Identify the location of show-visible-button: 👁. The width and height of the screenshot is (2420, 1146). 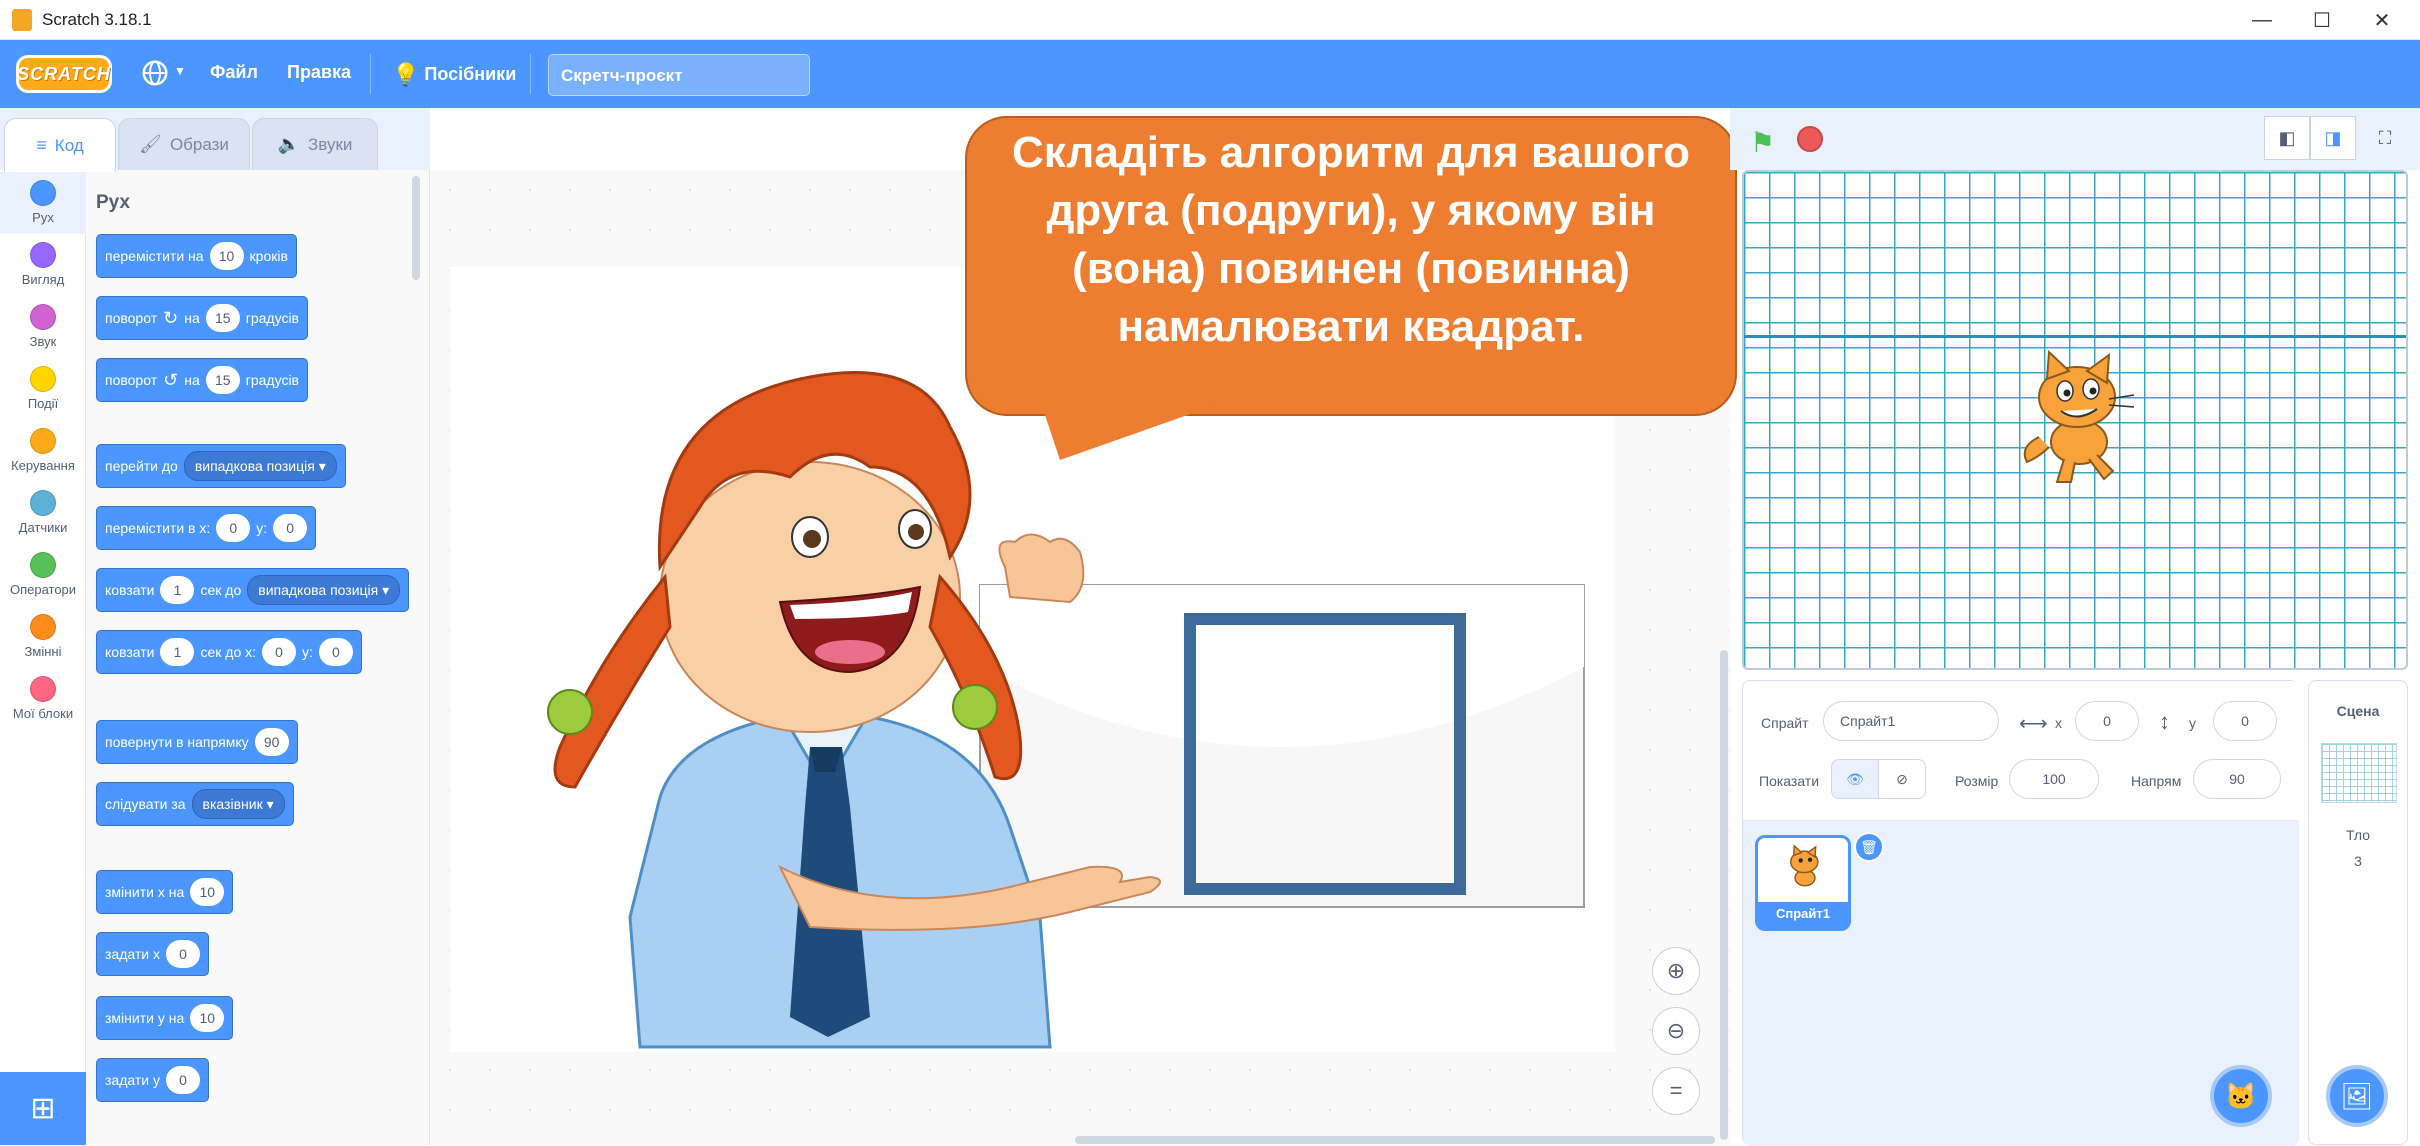
(1855, 779).